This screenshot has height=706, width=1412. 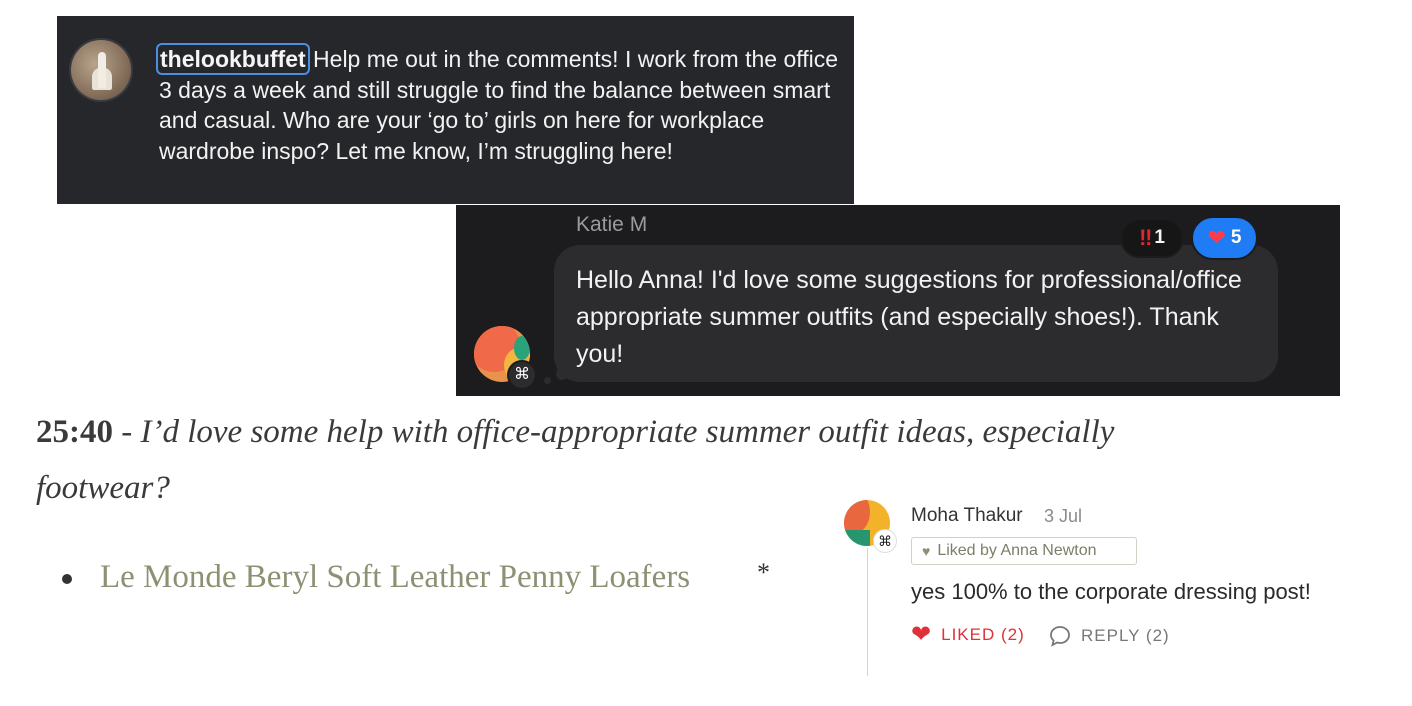 I want to click on affiliate-asterisk: *, so click(x=763, y=572).